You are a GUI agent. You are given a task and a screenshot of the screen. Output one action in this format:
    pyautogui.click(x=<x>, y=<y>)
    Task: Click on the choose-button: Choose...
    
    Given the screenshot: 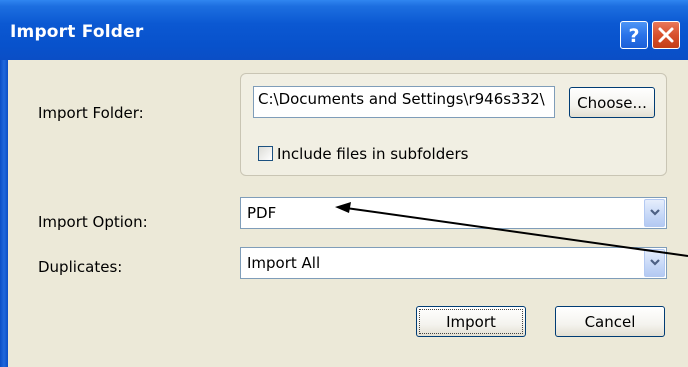 What is the action you would take?
    pyautogui.click(x=612, y=102)
    